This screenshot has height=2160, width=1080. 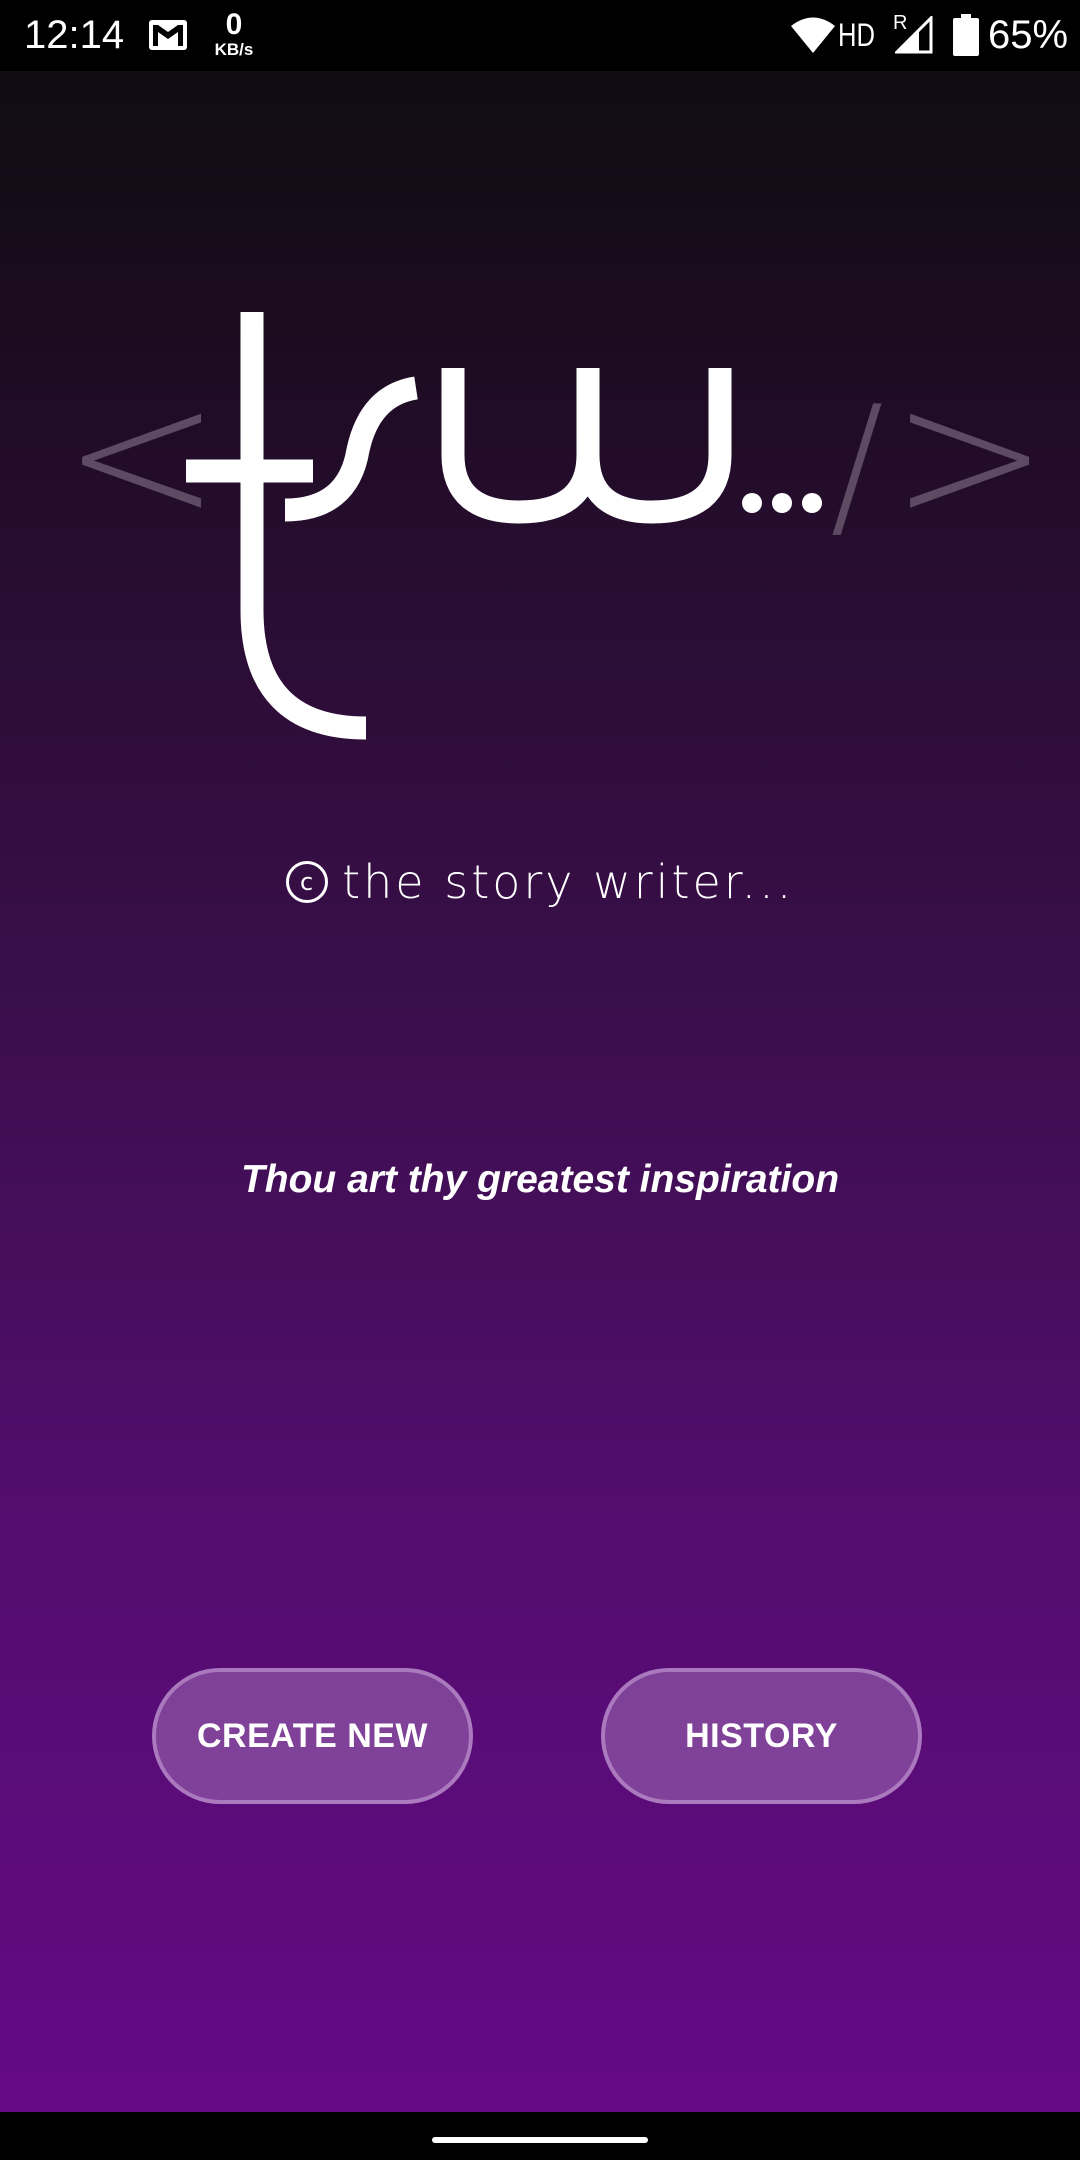 I want to click on logo-close-bracket: >, so click(x=969, y=454).